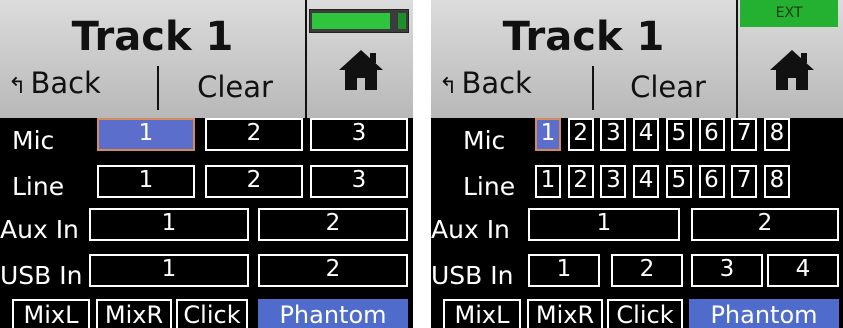  What do you see at coordinates (711, 134) in the screenshot?
I see `mic-input-6: 6` at bounding box center [711, 134].